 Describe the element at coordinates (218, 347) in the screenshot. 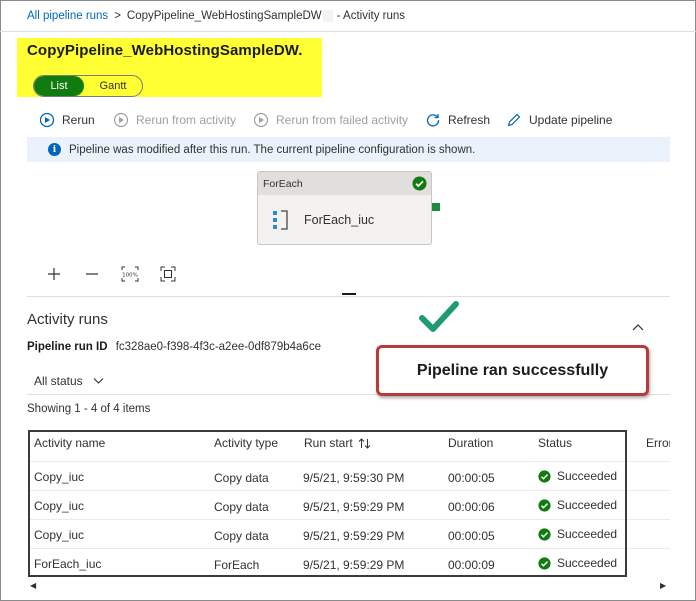

I see `run-id-value: fc328ae0-f398-4f3c-a2ee-0df879b4a6ce` at that location.